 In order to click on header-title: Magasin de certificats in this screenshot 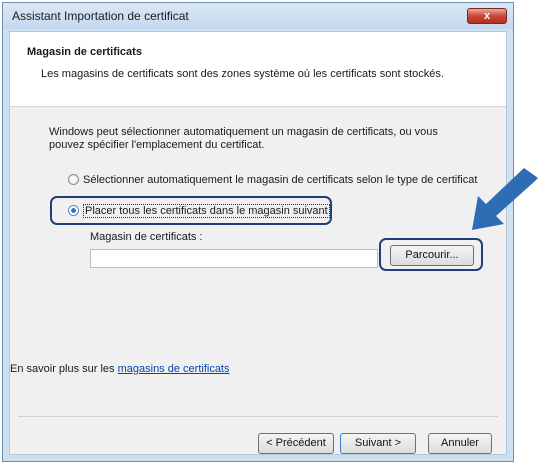, I will do `click(84, 52)`.